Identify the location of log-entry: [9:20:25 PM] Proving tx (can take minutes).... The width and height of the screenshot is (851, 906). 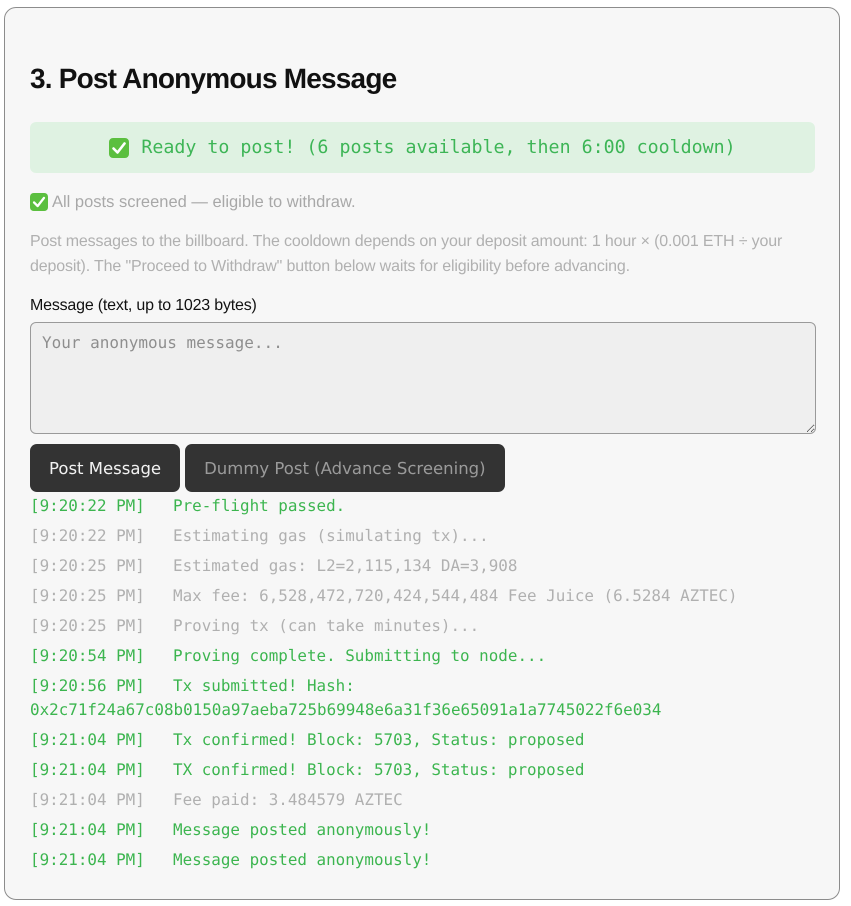
(255, 626).